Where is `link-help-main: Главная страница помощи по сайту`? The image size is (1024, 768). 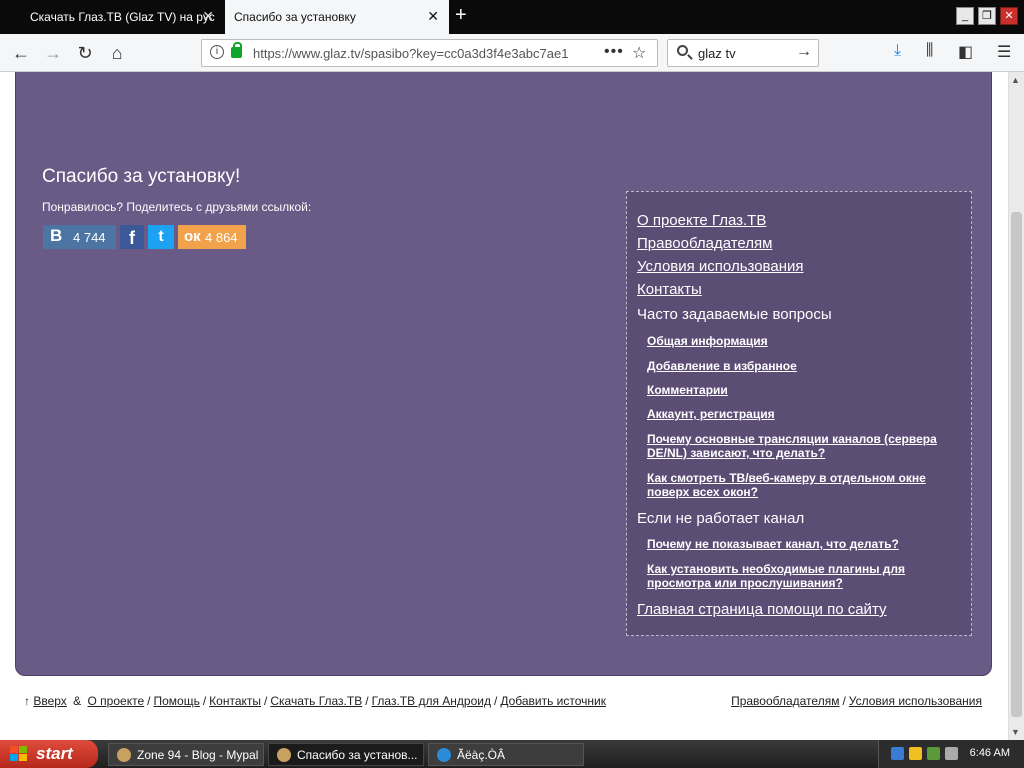
link-help-main: Главная страница помощи по сайту is located at coordinates (761, 609).